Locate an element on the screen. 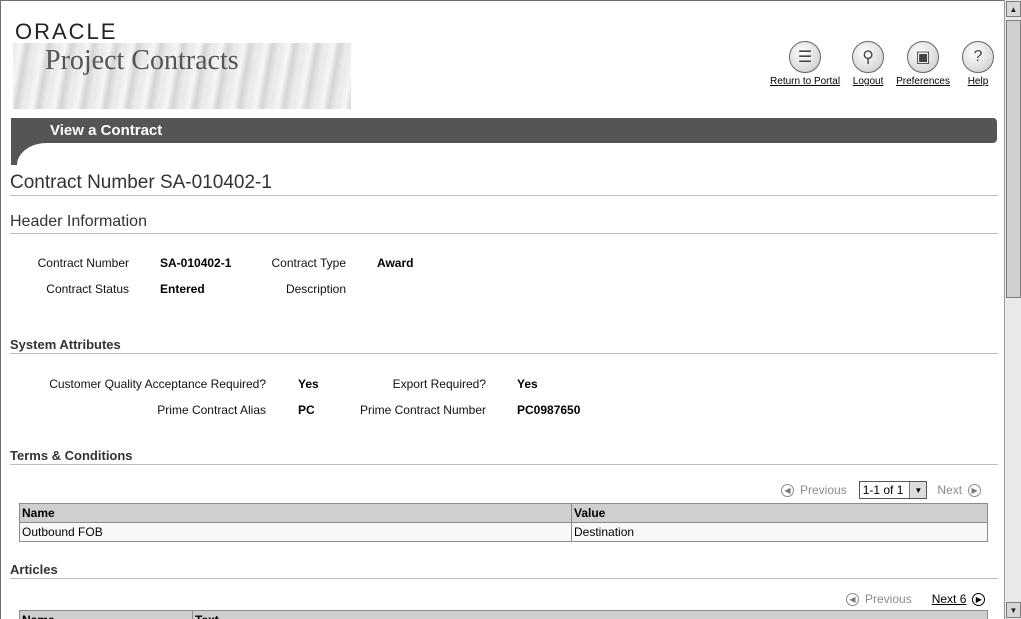 This screenshot has width=1021, height=619. terms-table-navigation: ◀ Previous 1-1 of 1 ▼ Next ▶ is located at coordinates (881, 490).